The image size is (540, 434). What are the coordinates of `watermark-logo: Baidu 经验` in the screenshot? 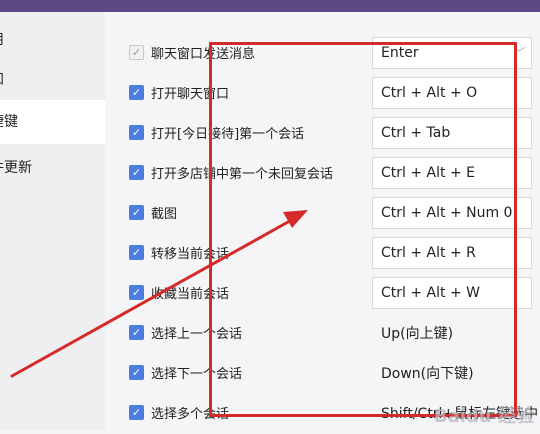 It's located at (483, 416).